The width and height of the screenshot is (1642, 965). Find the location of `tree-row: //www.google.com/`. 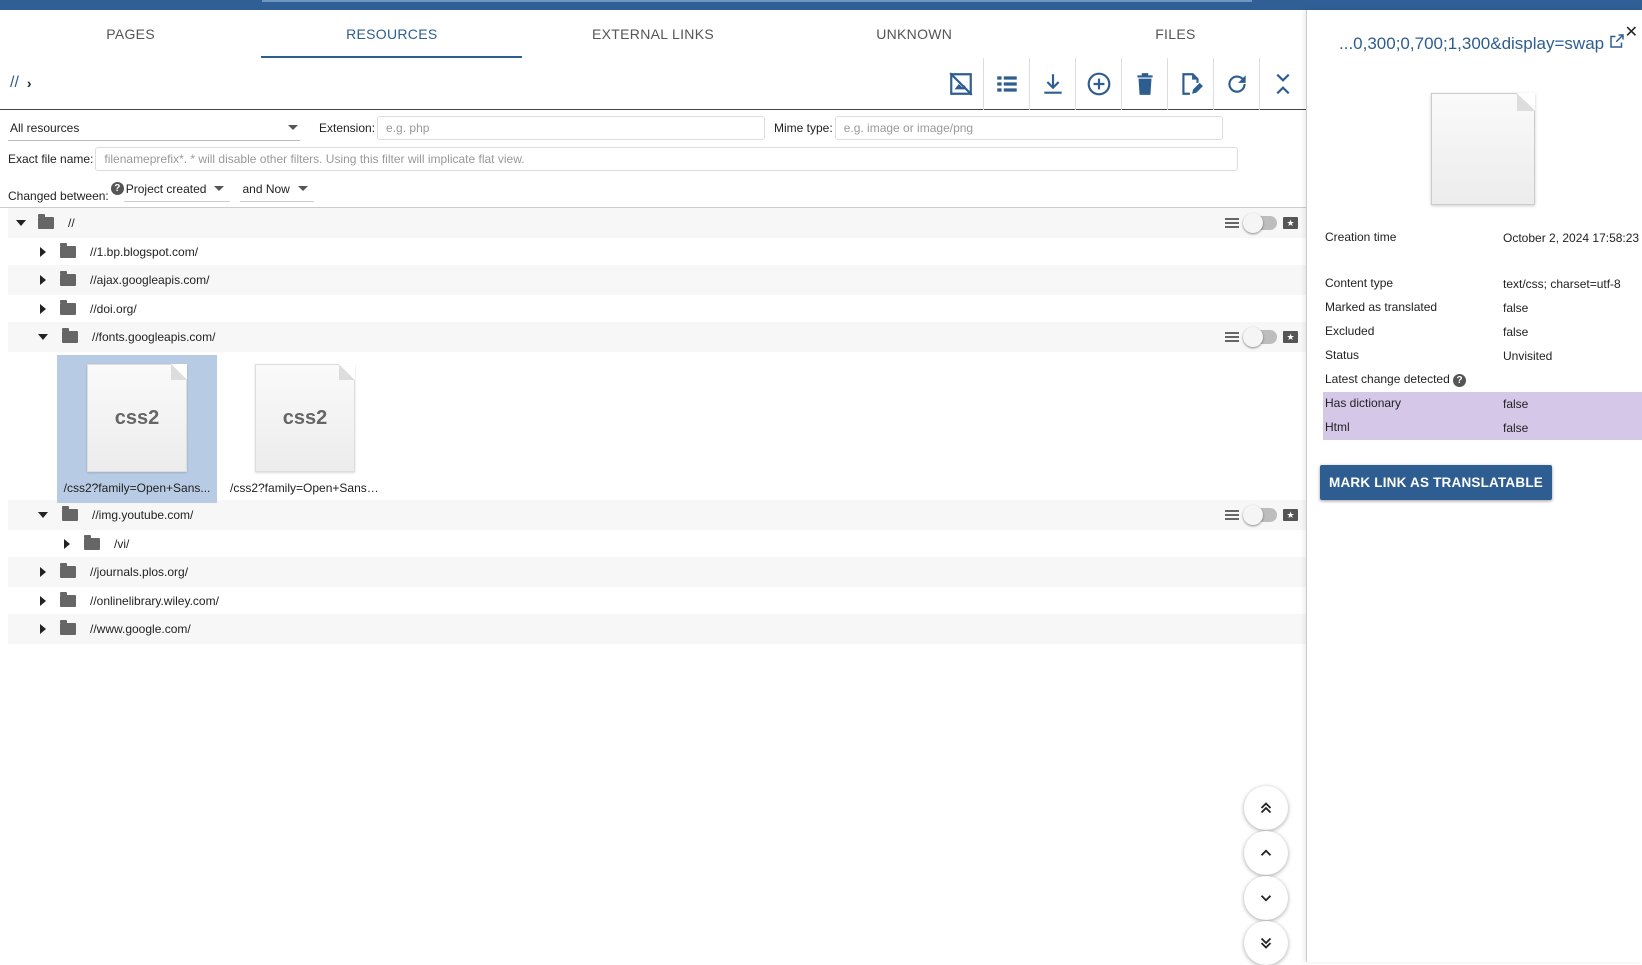

tree-row: //www.google.com/ is located at coordinates (657, 629).